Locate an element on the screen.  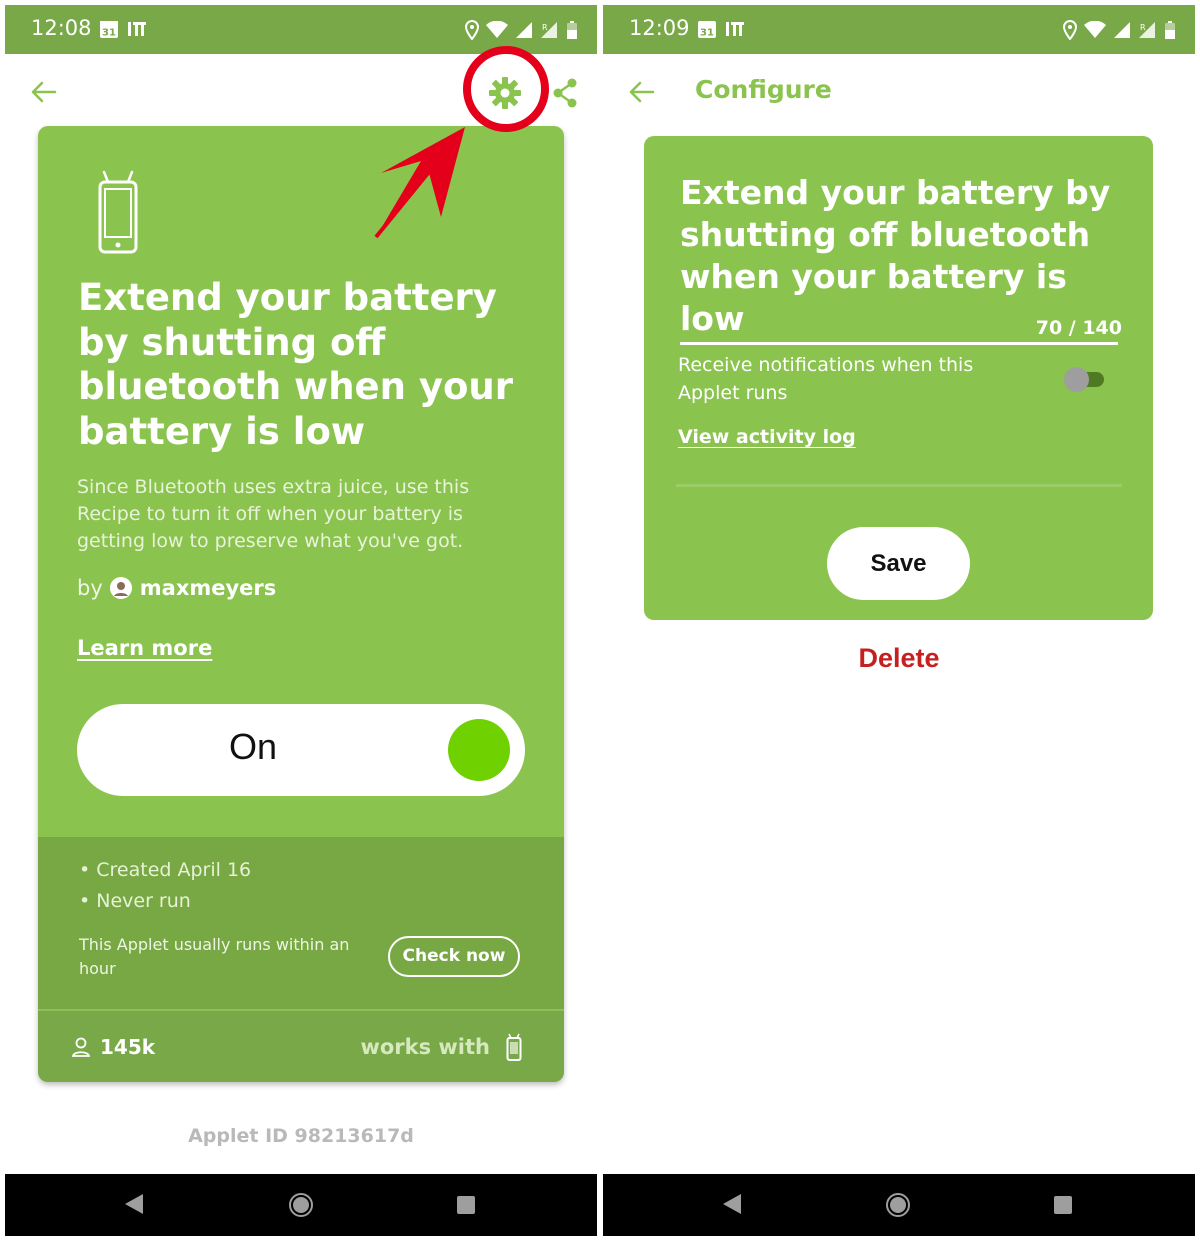
runs-note: This Applet usually runs within an hour is located at coordinates (214, 956).